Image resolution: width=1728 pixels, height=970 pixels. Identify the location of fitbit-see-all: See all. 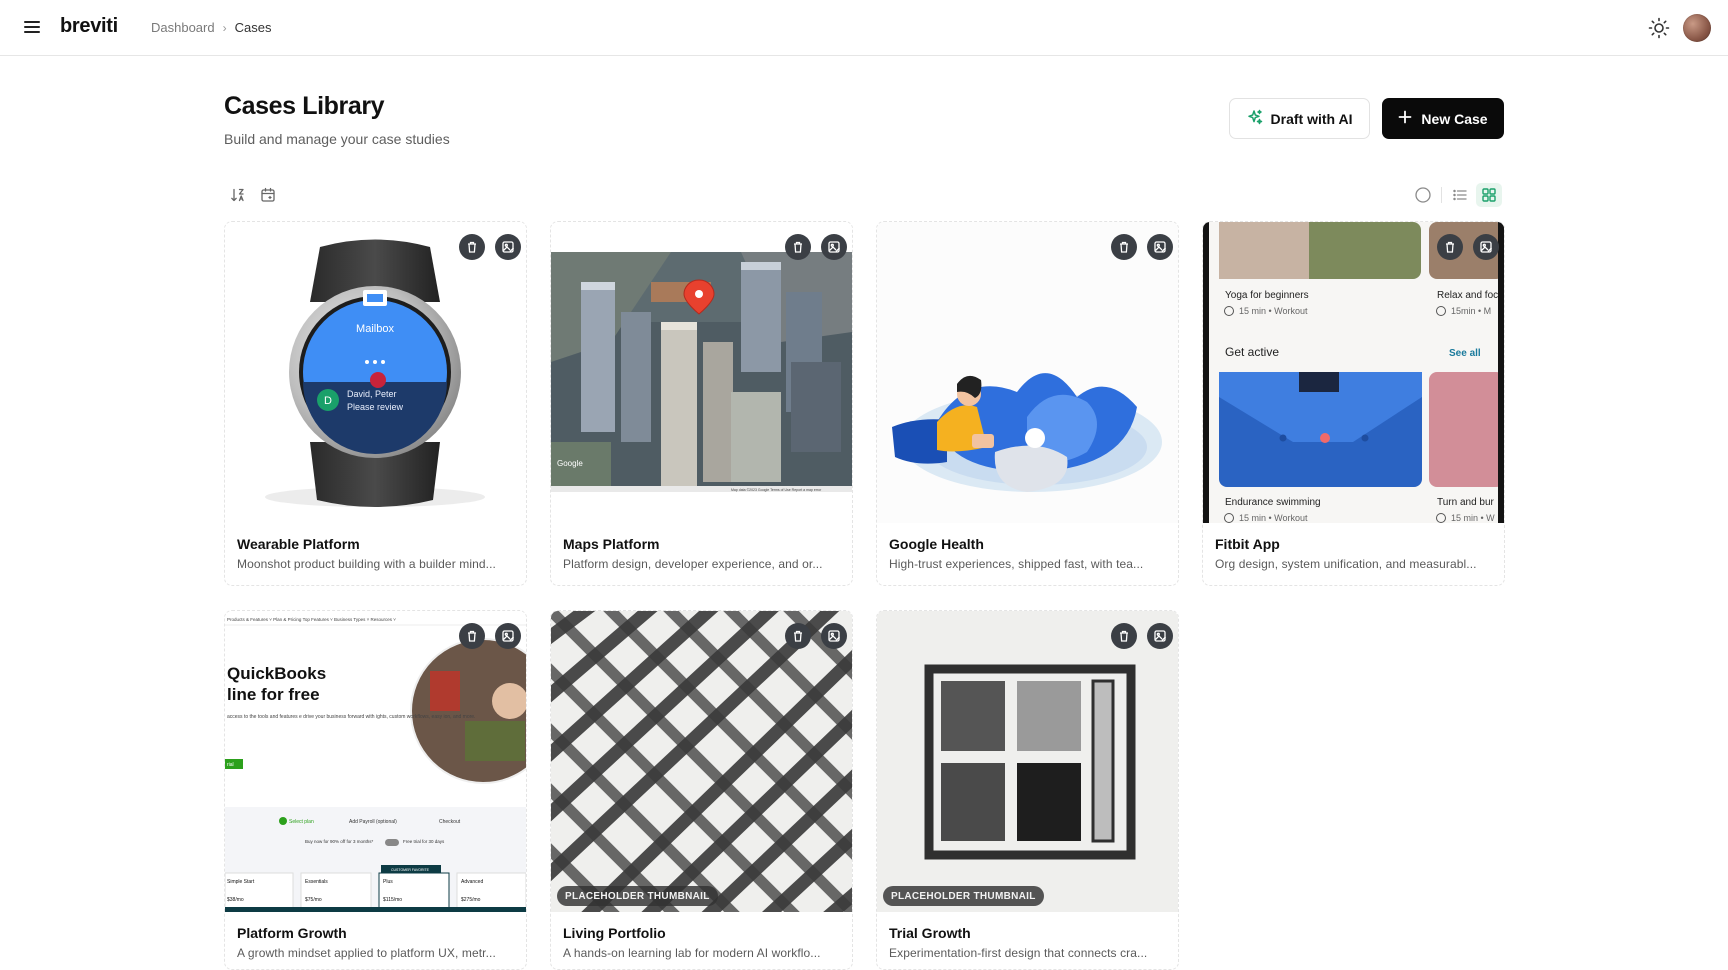
(1465, 353).